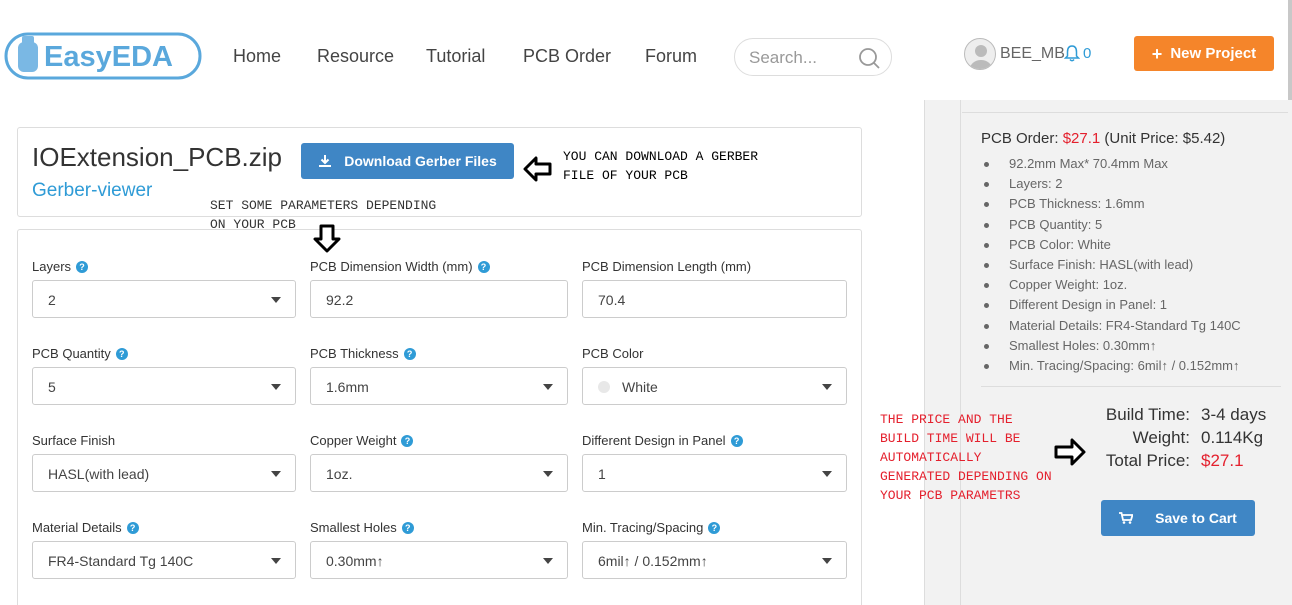  I want to click on weight-label: Weight:, so click(1161, 437).